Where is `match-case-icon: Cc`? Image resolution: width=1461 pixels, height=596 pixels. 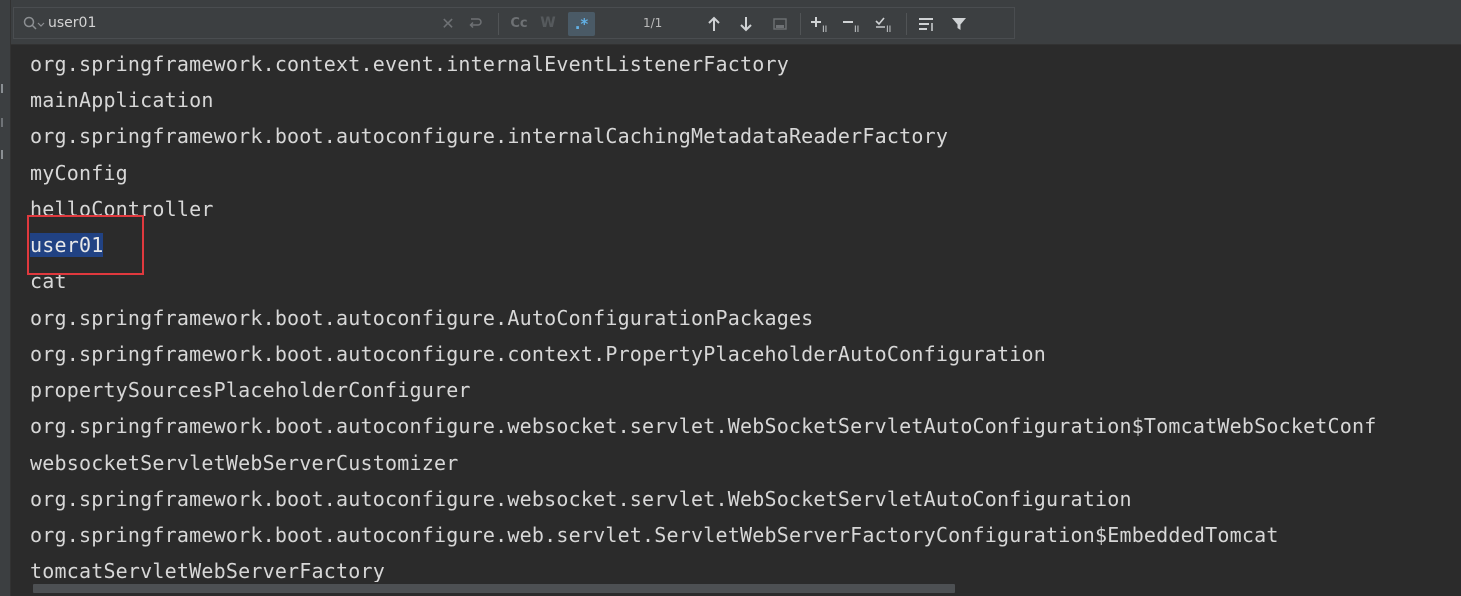 match-case-icon: Cc is located at coordinates (519, 23).